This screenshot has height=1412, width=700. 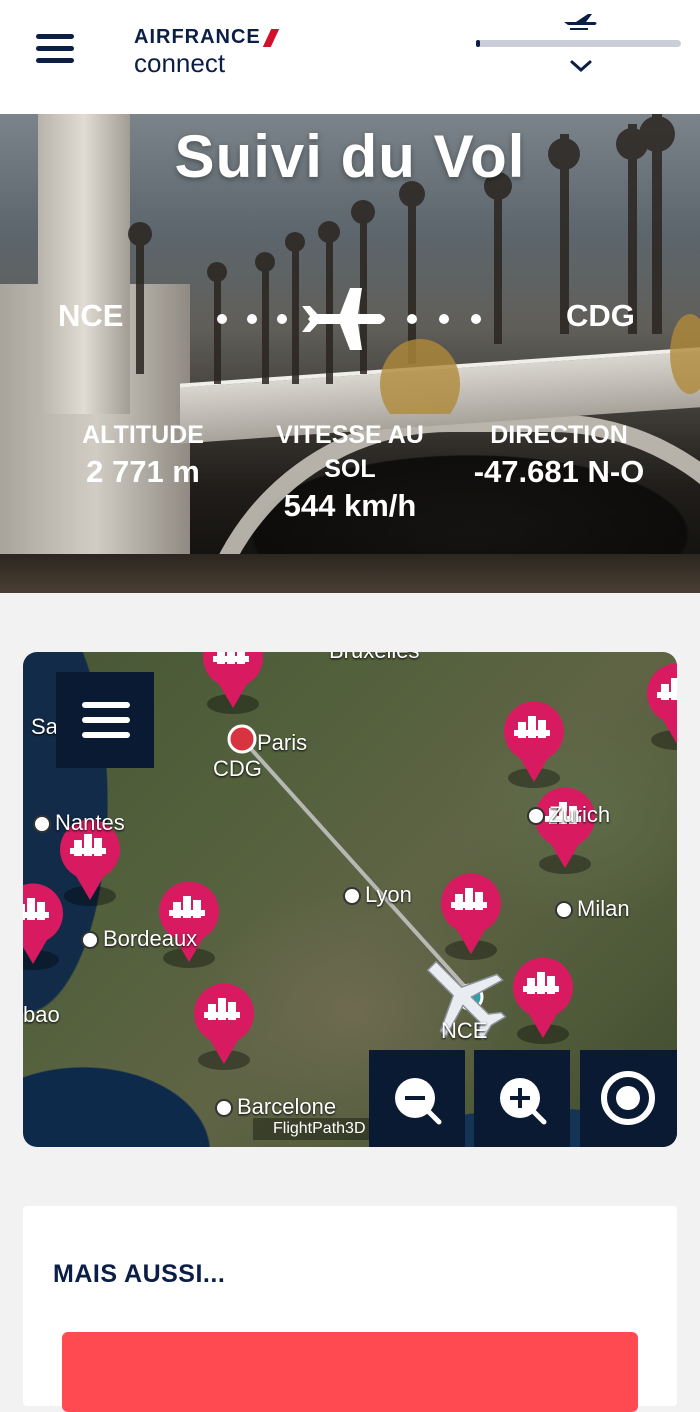 I want to click on speed-stat: VITESSE AU SOL 544 km/h, so click(x=350, y=472).